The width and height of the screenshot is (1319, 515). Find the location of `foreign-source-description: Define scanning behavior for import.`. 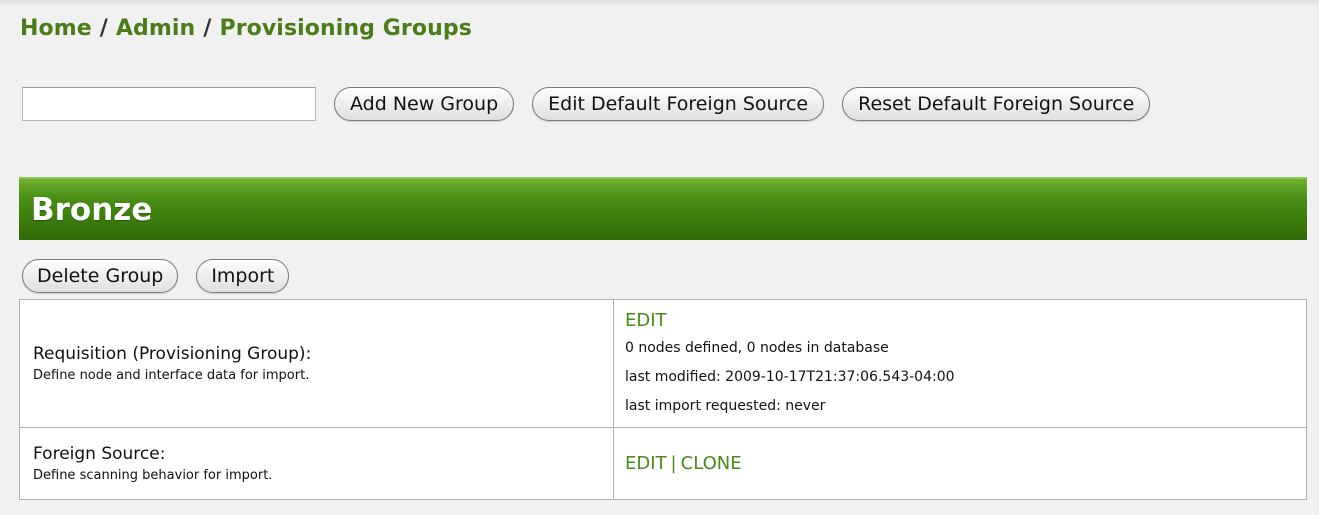

foreign-source-description: Define scanning behavior for import. is located at coordinates (153, 475).